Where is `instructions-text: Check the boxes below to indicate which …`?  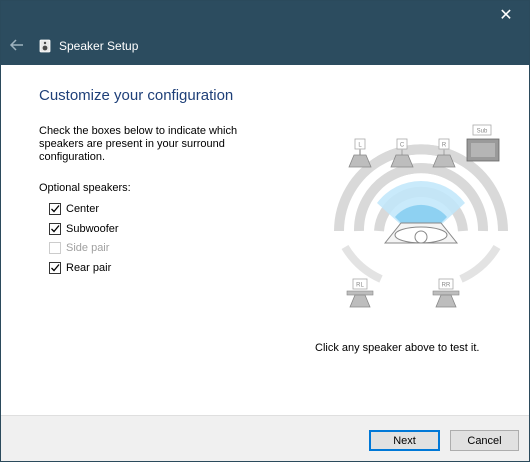 instructions-text: Check the boxes below to indicate which … is located at coordinates (138, 144).